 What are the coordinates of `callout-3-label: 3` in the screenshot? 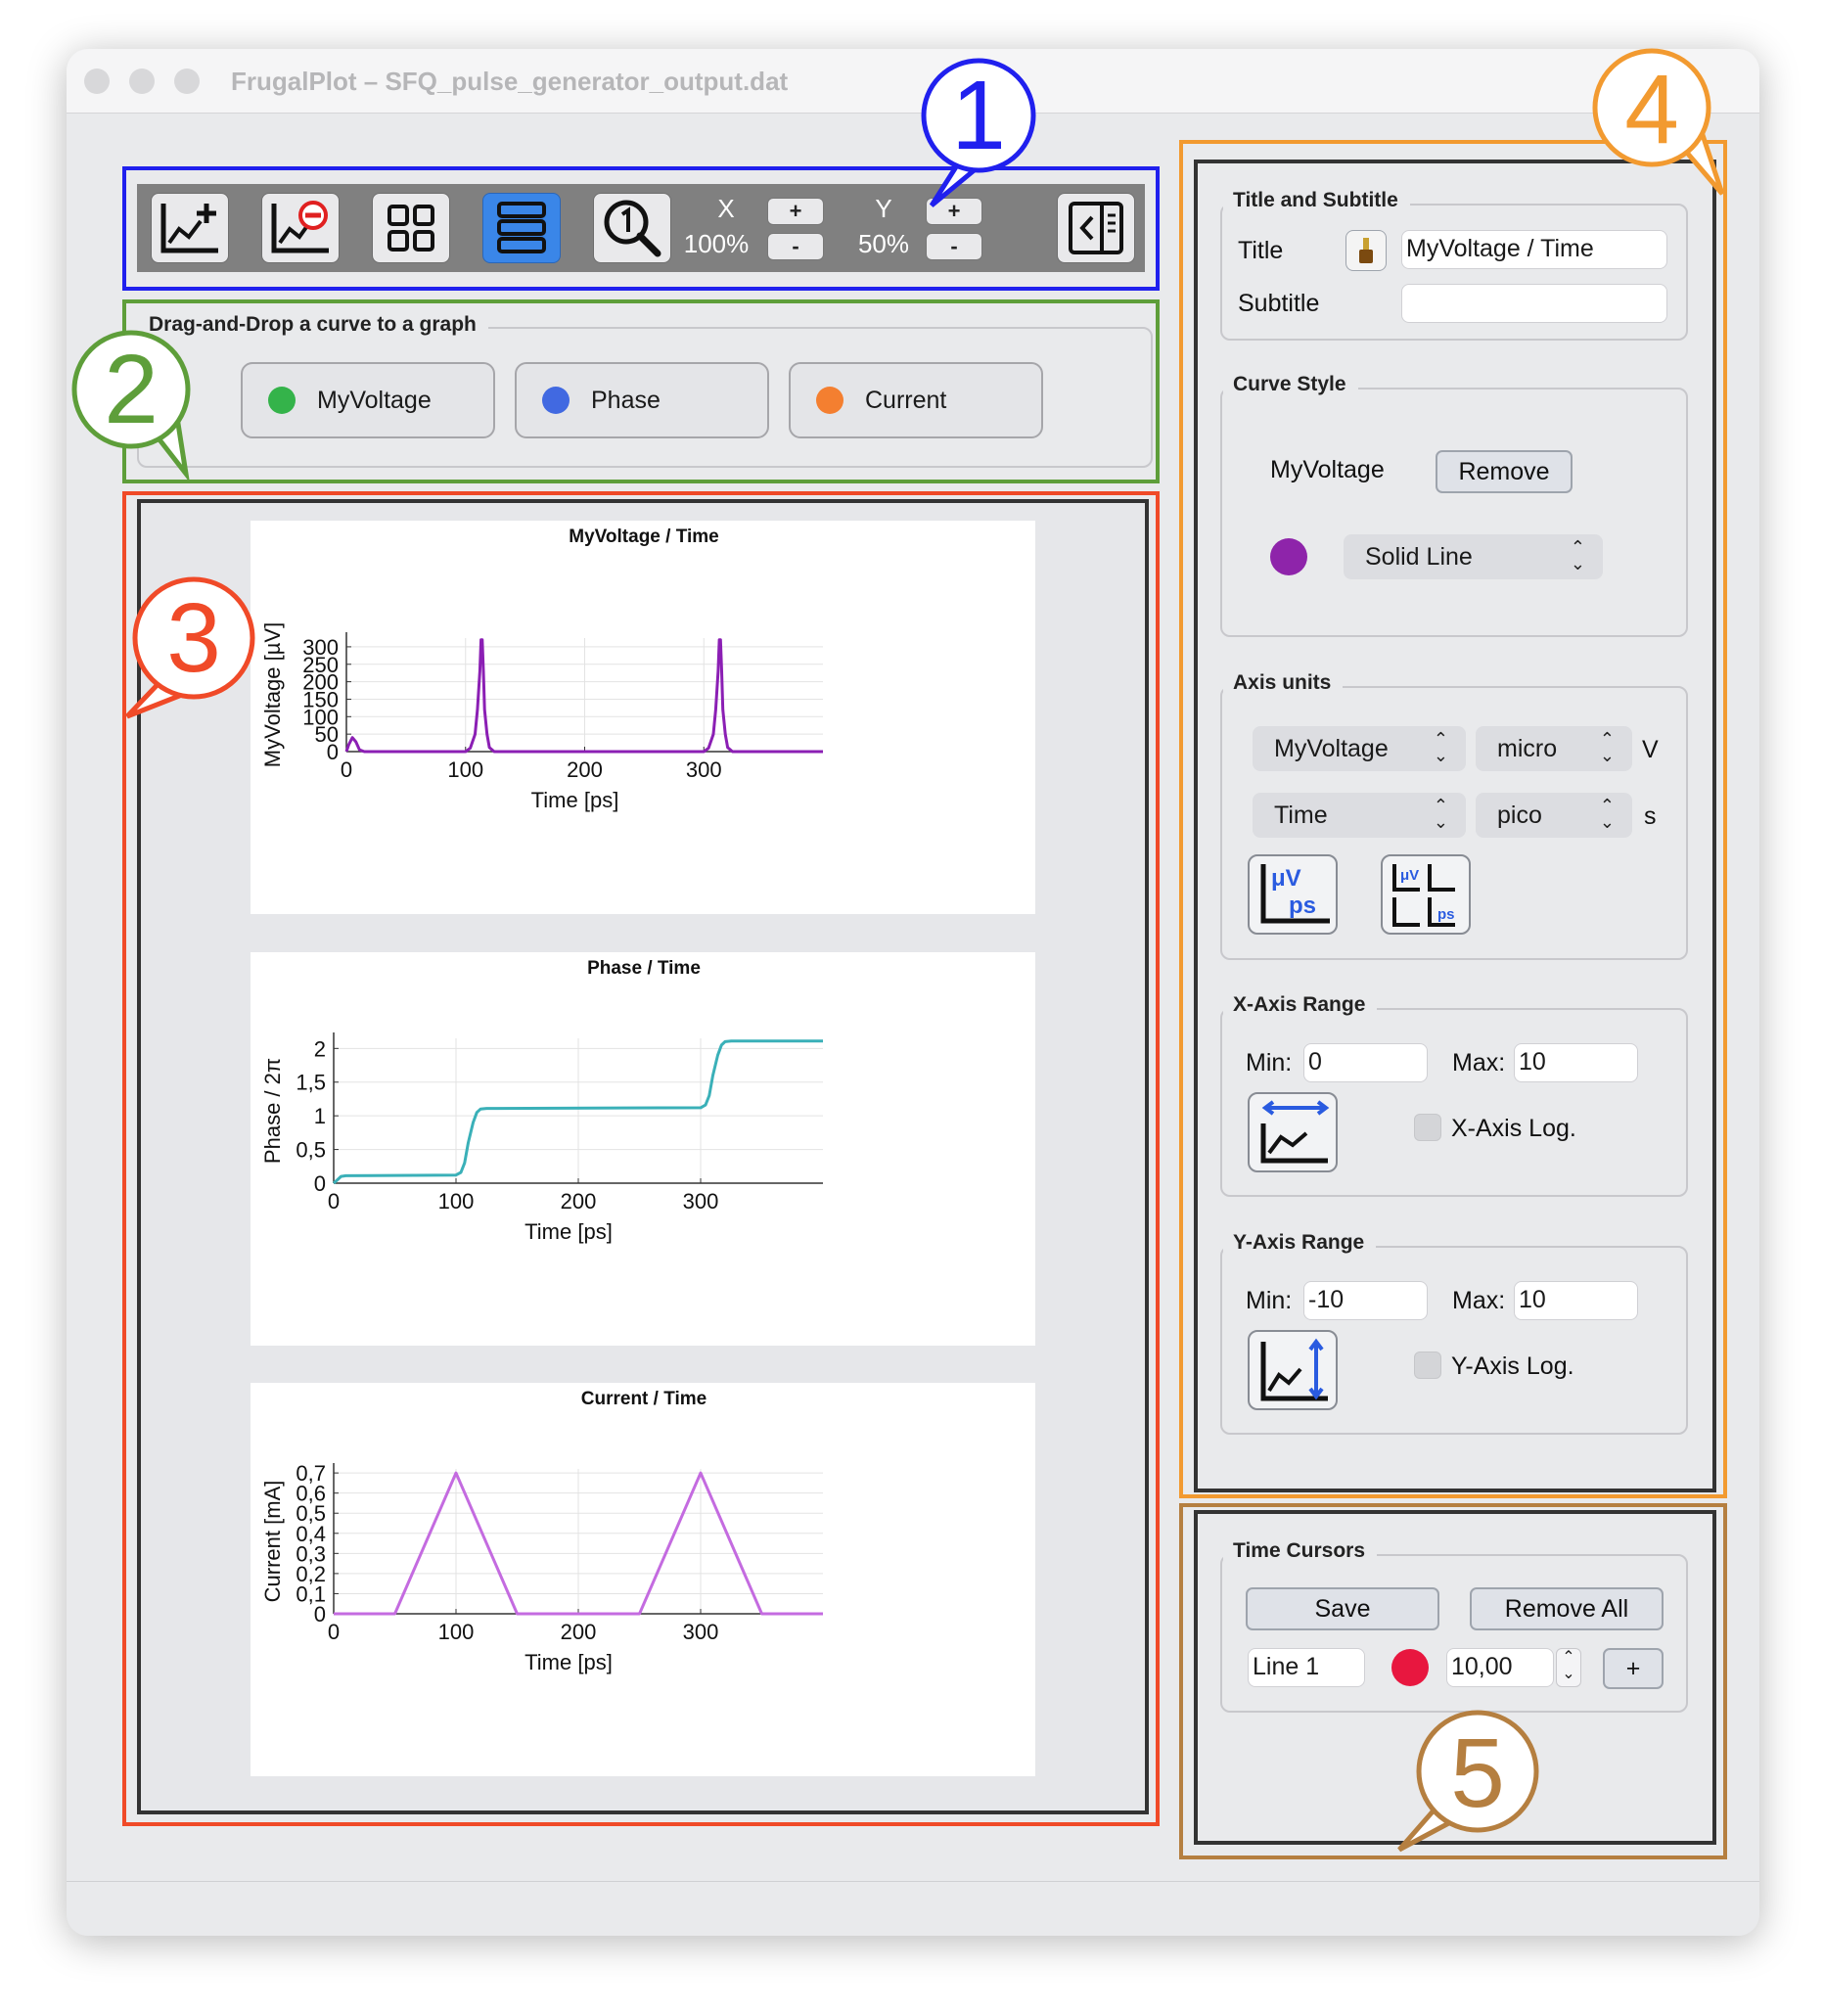 It's located at (193, 638).